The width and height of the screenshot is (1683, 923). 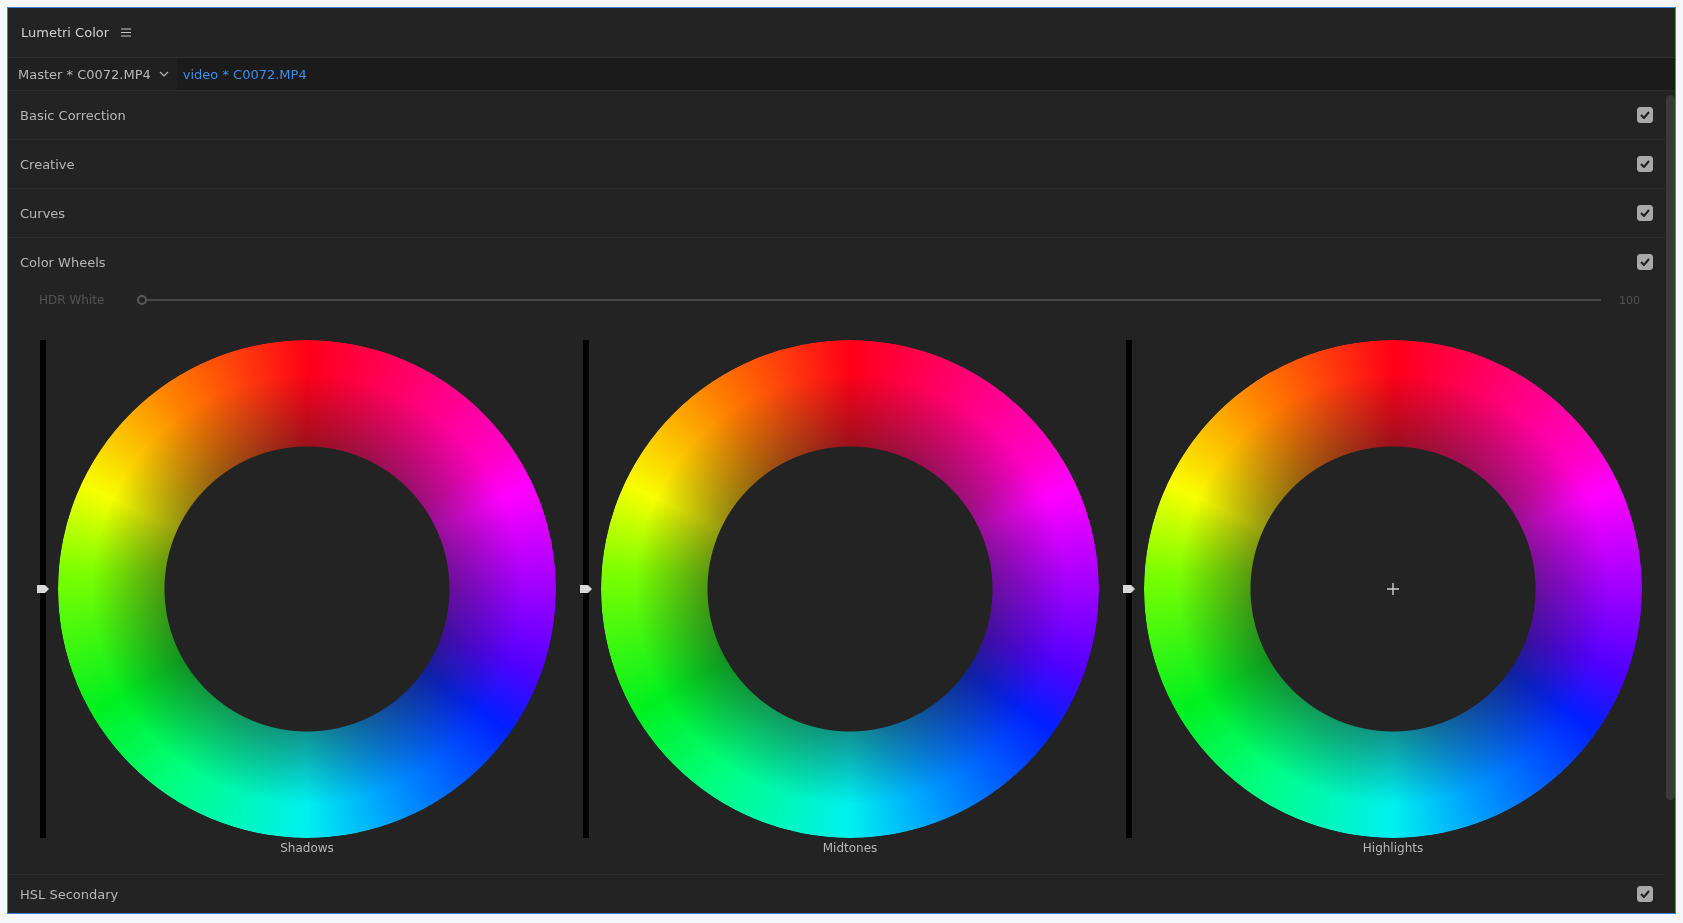 What do you see at coordinates (126, 32) in the screenshot?
I see `menu-icon` at bounding box center [126, 32].